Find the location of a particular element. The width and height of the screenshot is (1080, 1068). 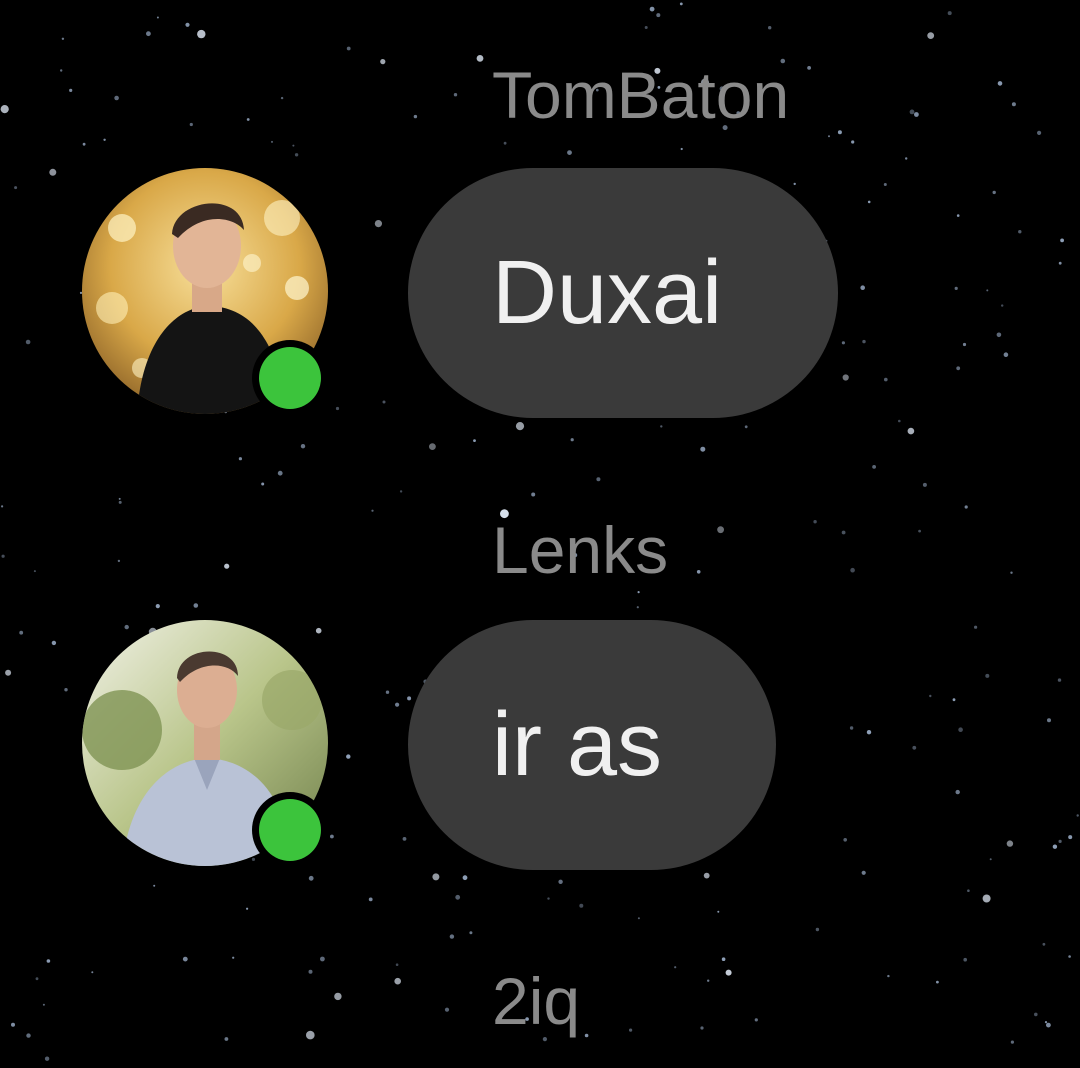

message-sender-name: 2iq is located at coordinates (536, 1001).